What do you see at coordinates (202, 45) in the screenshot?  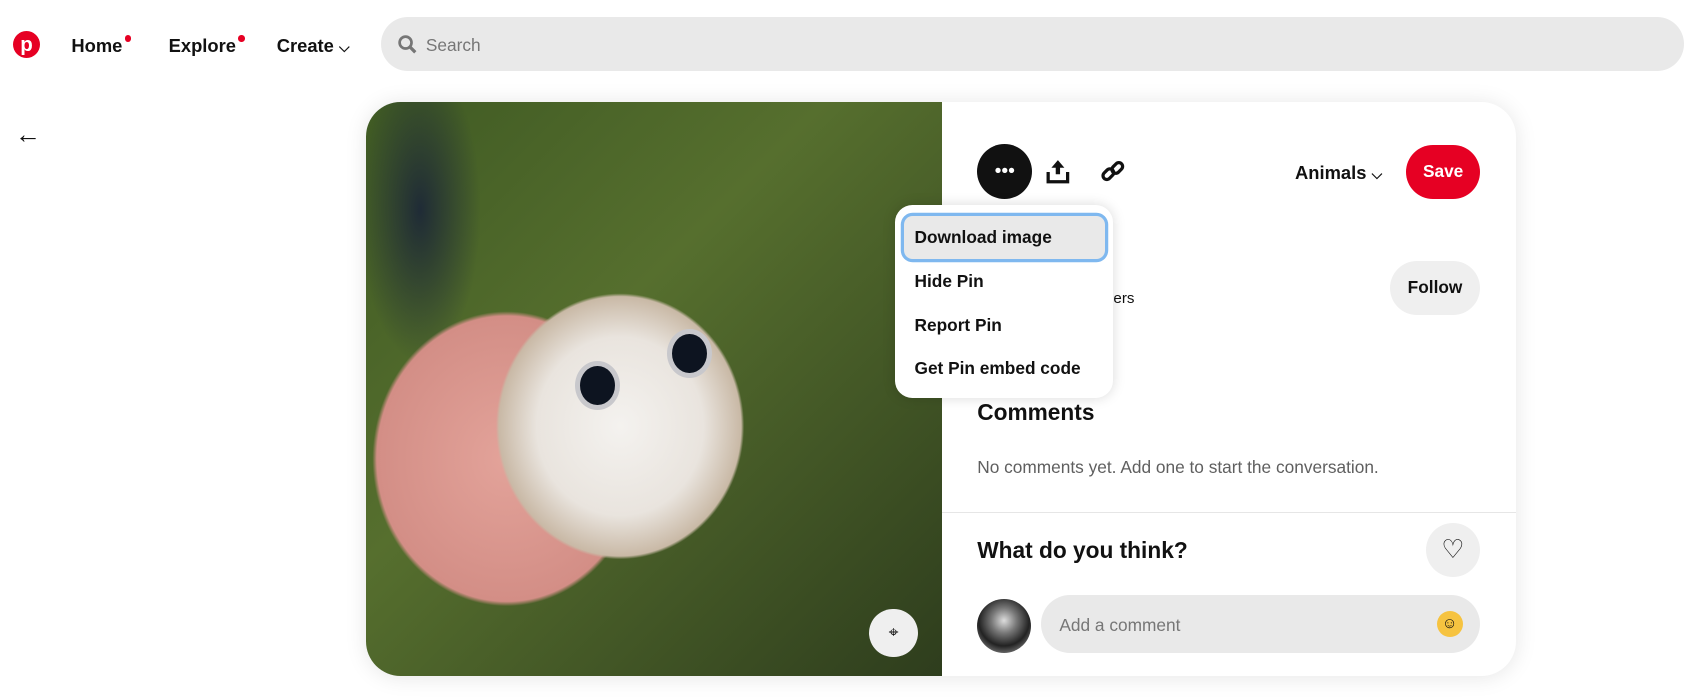 I see `nav-explore-label: Explore` at bounding box center [202, 45].